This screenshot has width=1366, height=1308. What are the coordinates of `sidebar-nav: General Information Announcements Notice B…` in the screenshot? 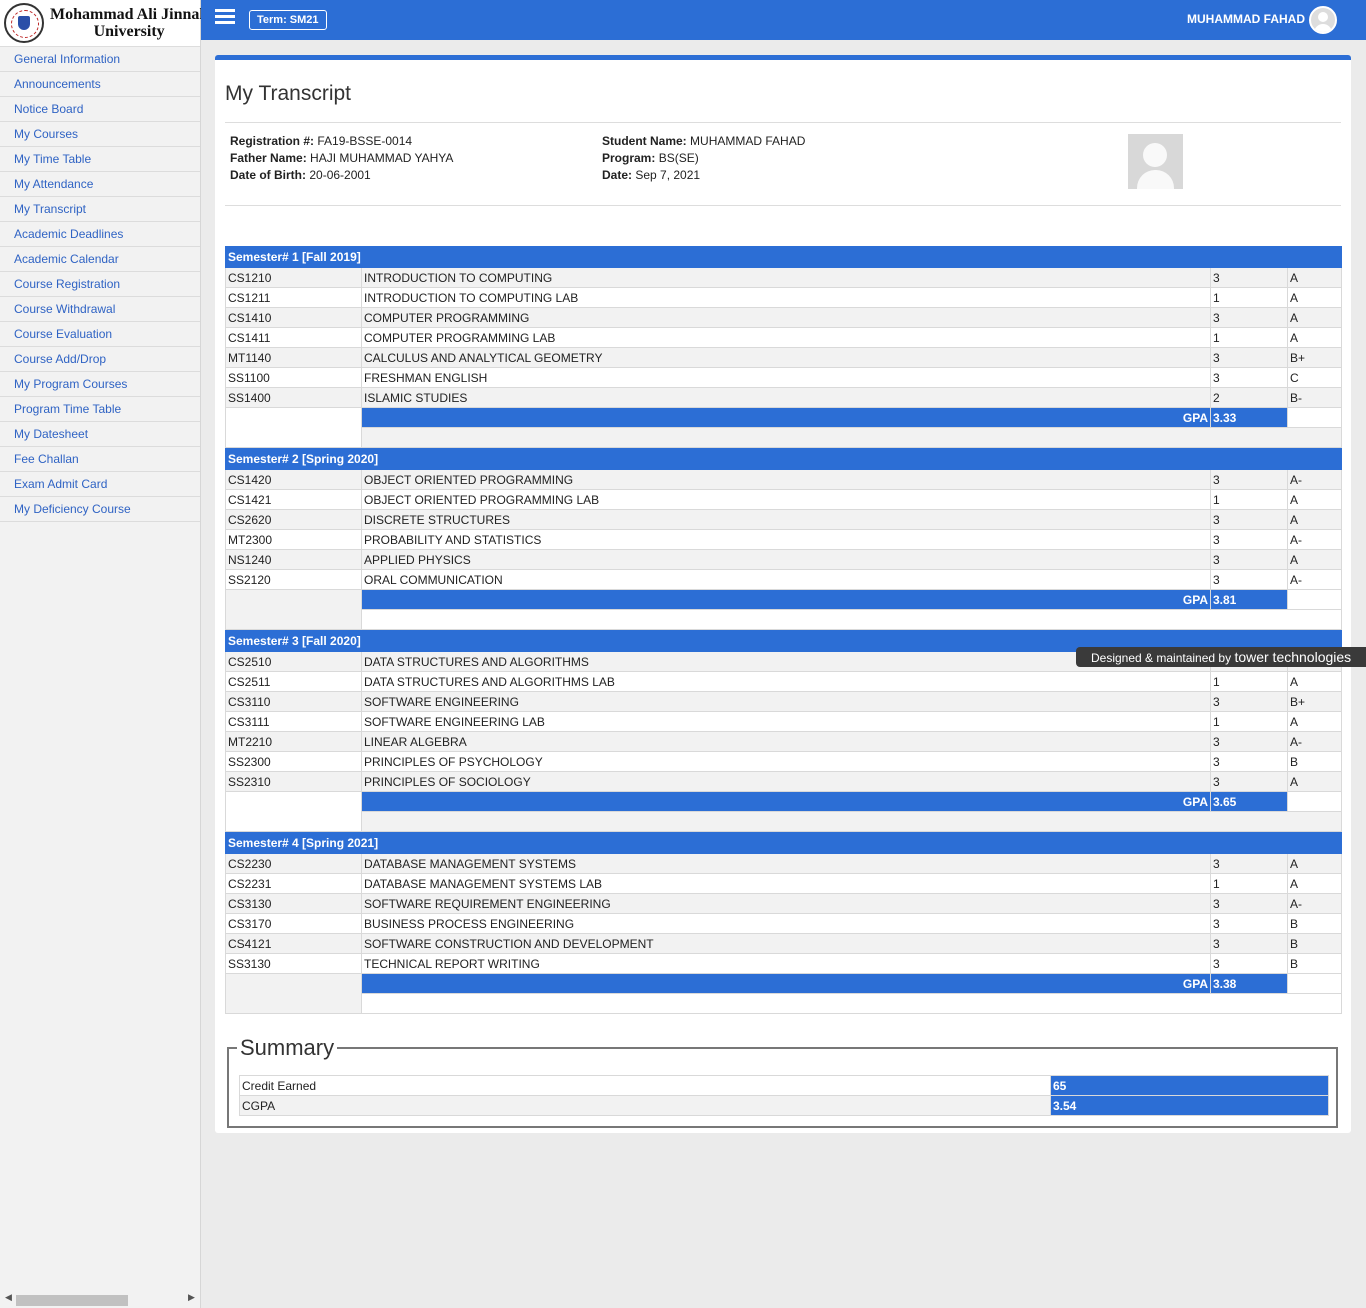 It's located at (100, 284).